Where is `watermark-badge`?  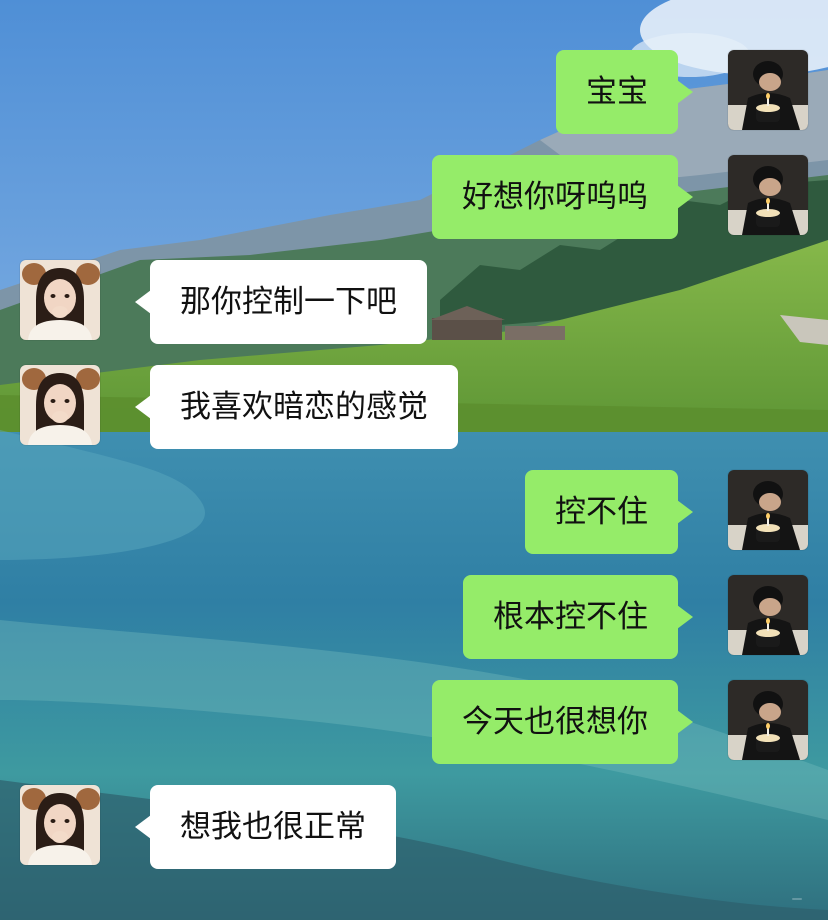
watermark-badge is located at coordinates (797, 899).